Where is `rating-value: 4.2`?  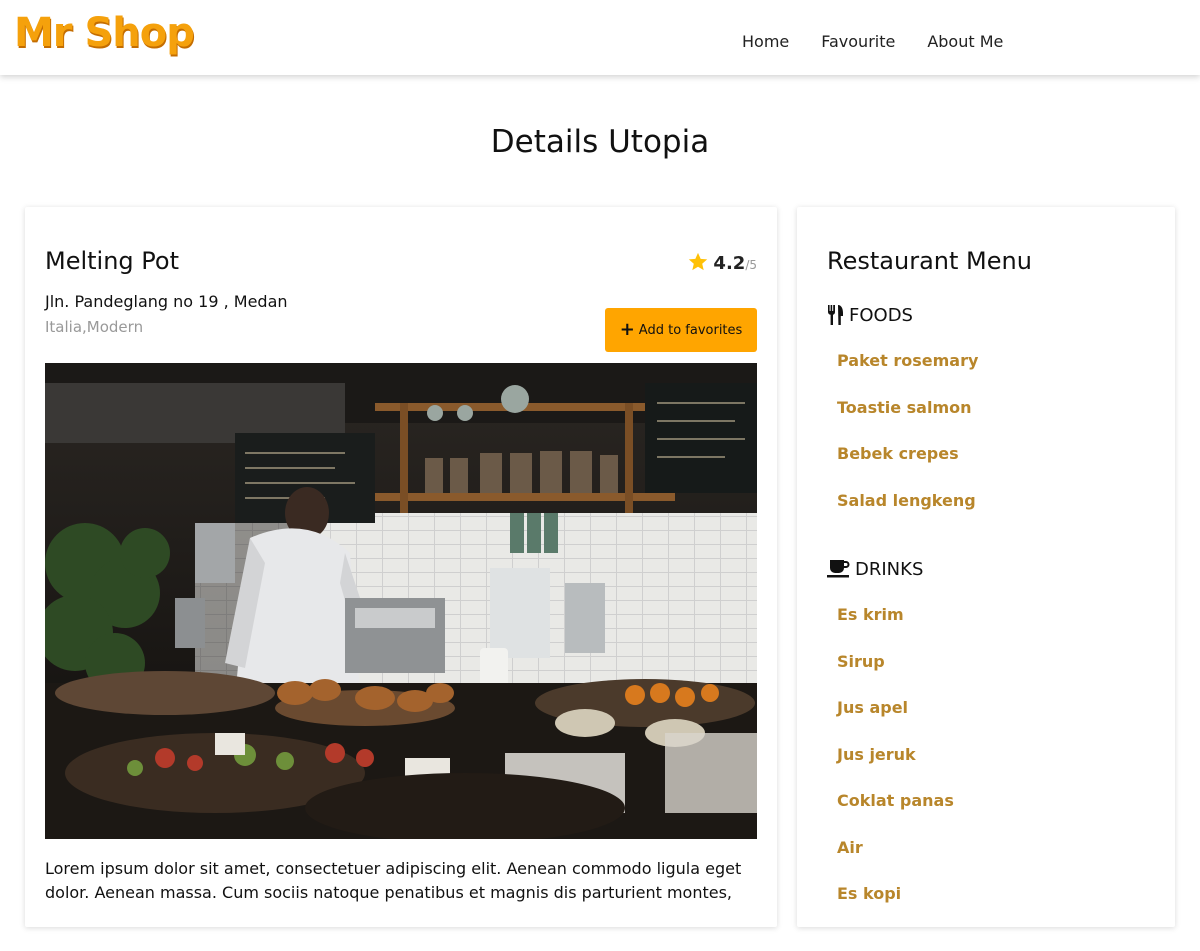 rating-value: 4.2 is located at coordinates (729, 263).